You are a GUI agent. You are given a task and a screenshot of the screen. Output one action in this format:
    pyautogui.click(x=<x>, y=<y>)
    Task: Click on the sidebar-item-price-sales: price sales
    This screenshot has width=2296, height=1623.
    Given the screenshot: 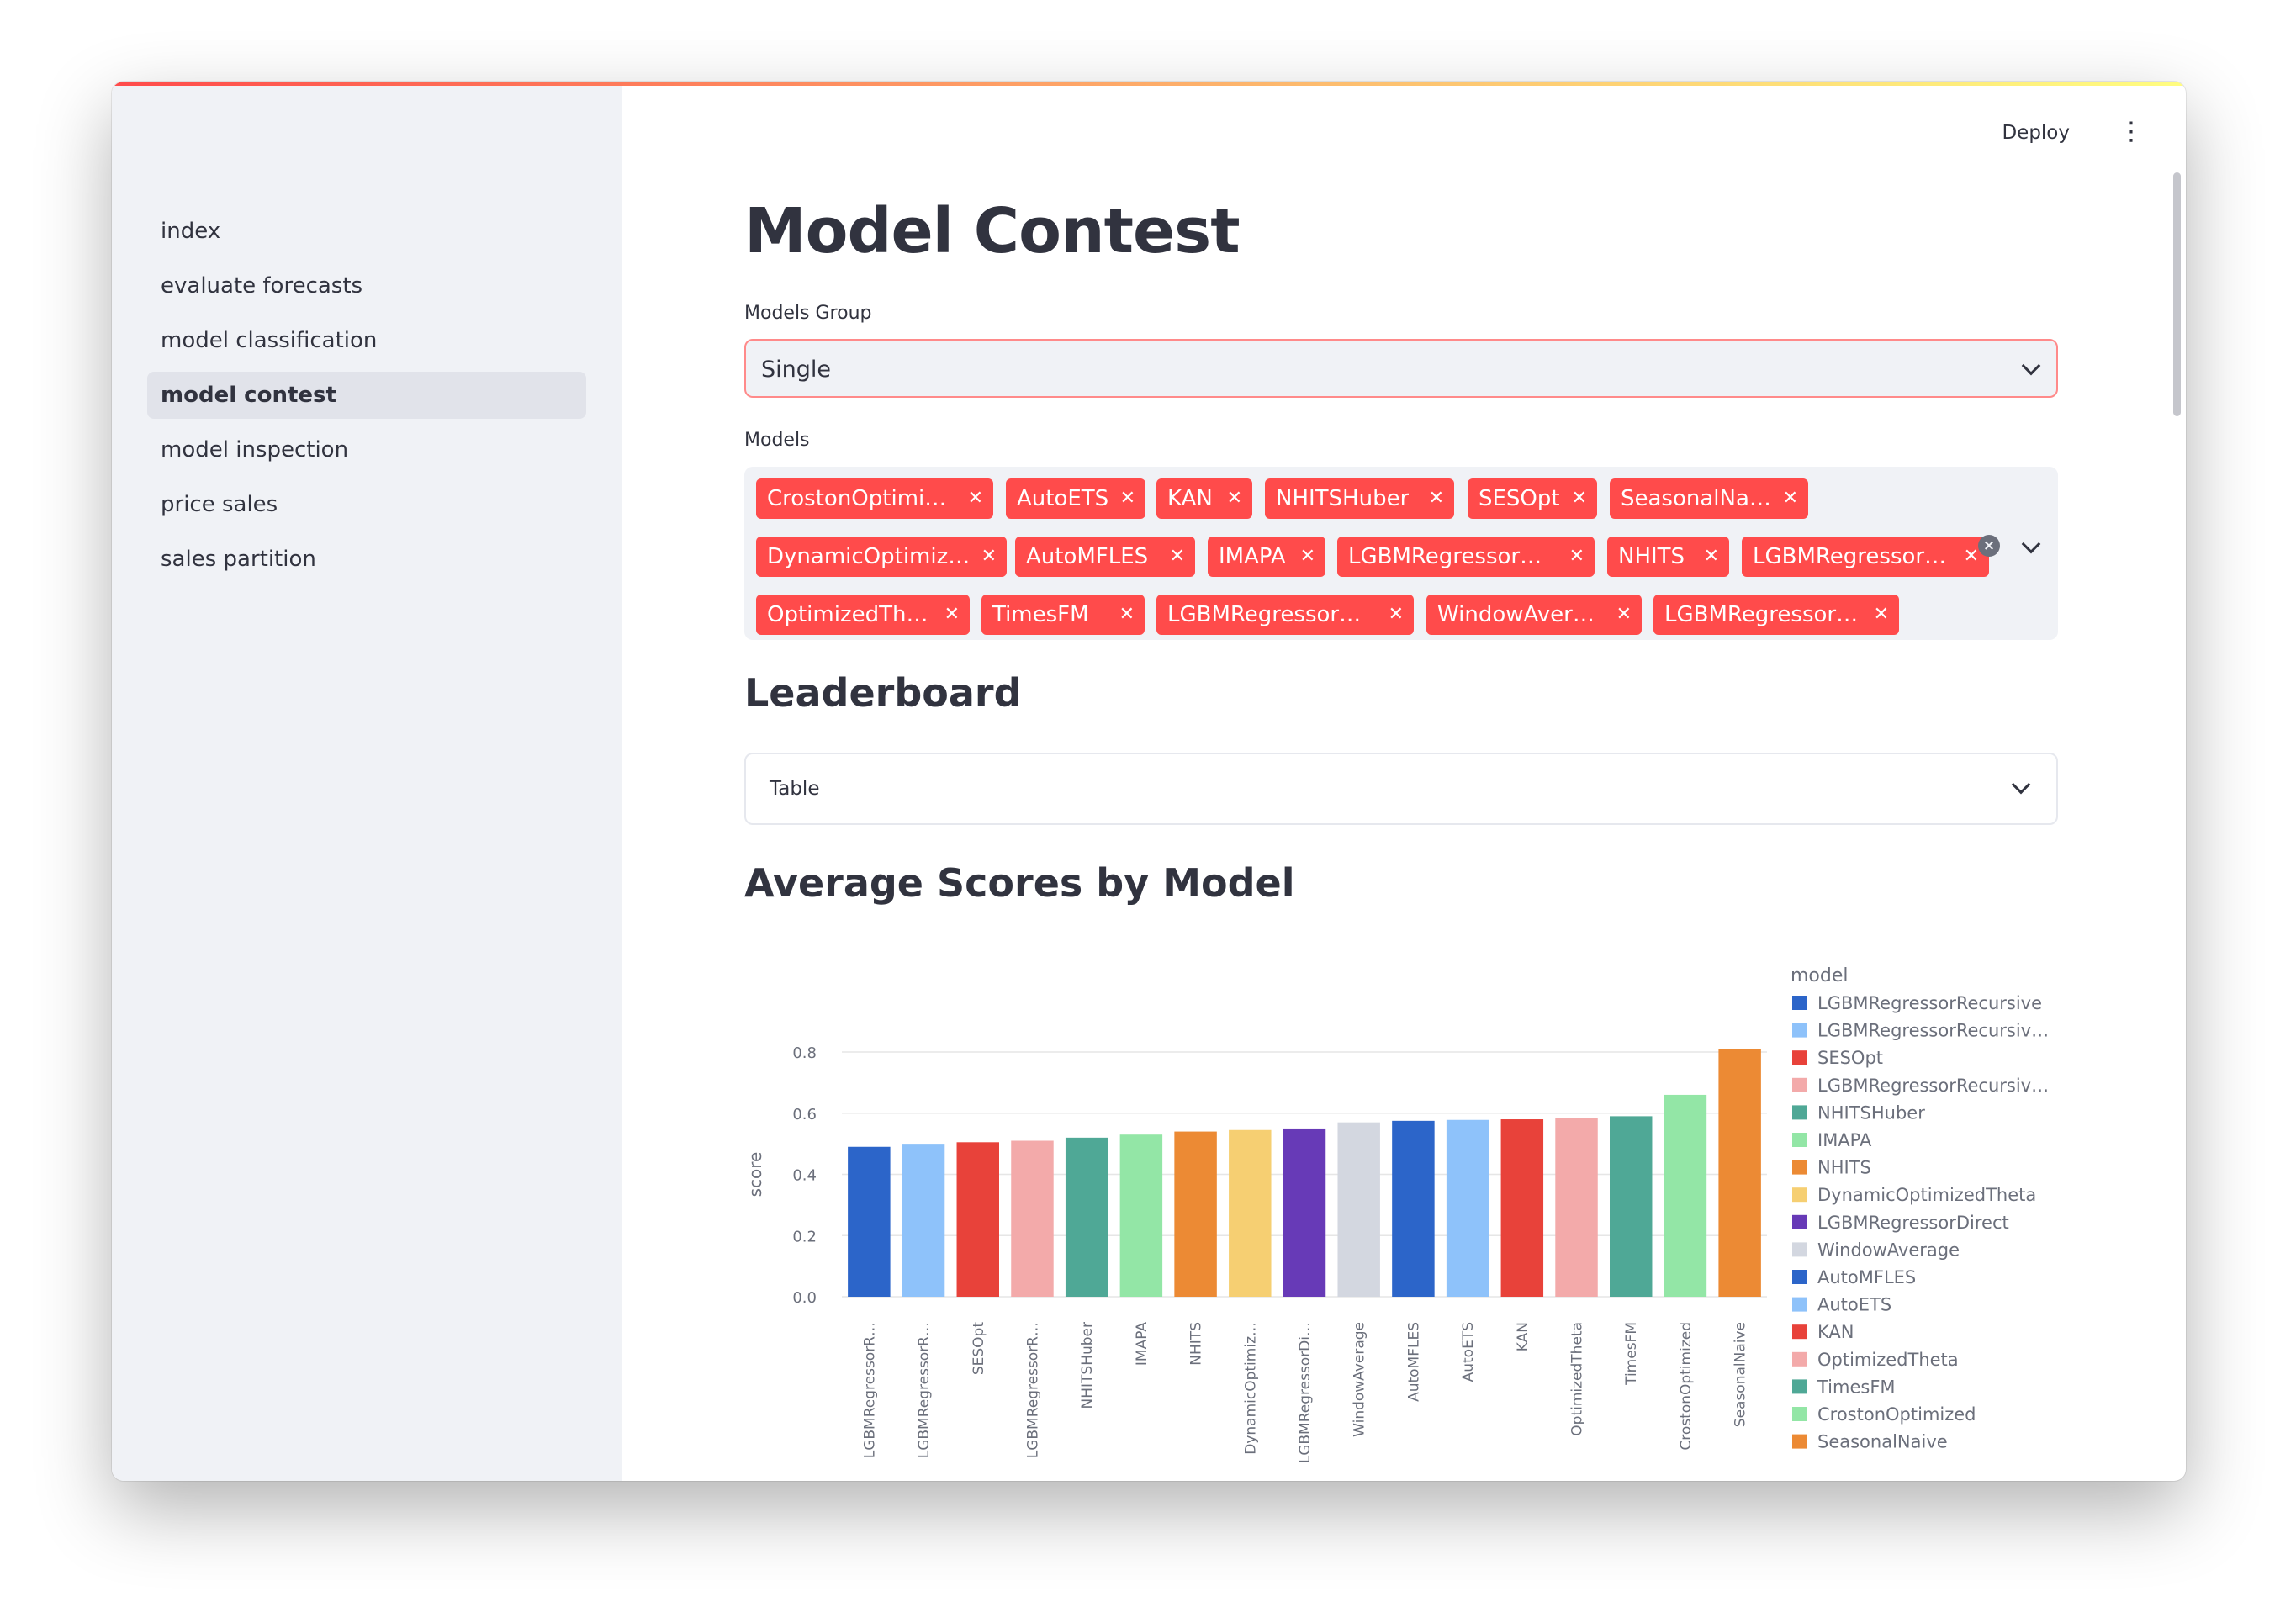 What is the action you would take?
    pyautogui.click(x=366, y=505)
    